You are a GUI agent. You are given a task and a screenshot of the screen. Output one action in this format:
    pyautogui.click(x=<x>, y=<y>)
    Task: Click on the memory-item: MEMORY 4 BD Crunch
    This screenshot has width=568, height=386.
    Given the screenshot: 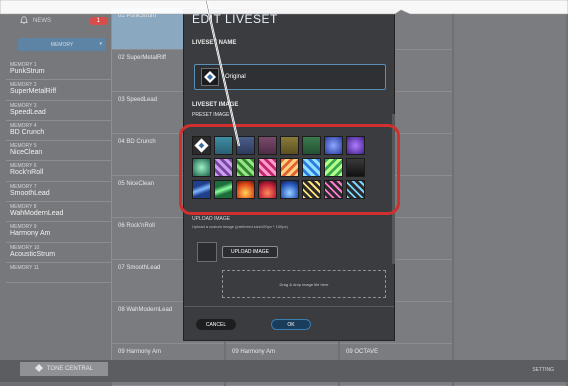 What is the action you would take?
    pyautogui.click(x=59, y=131)
    